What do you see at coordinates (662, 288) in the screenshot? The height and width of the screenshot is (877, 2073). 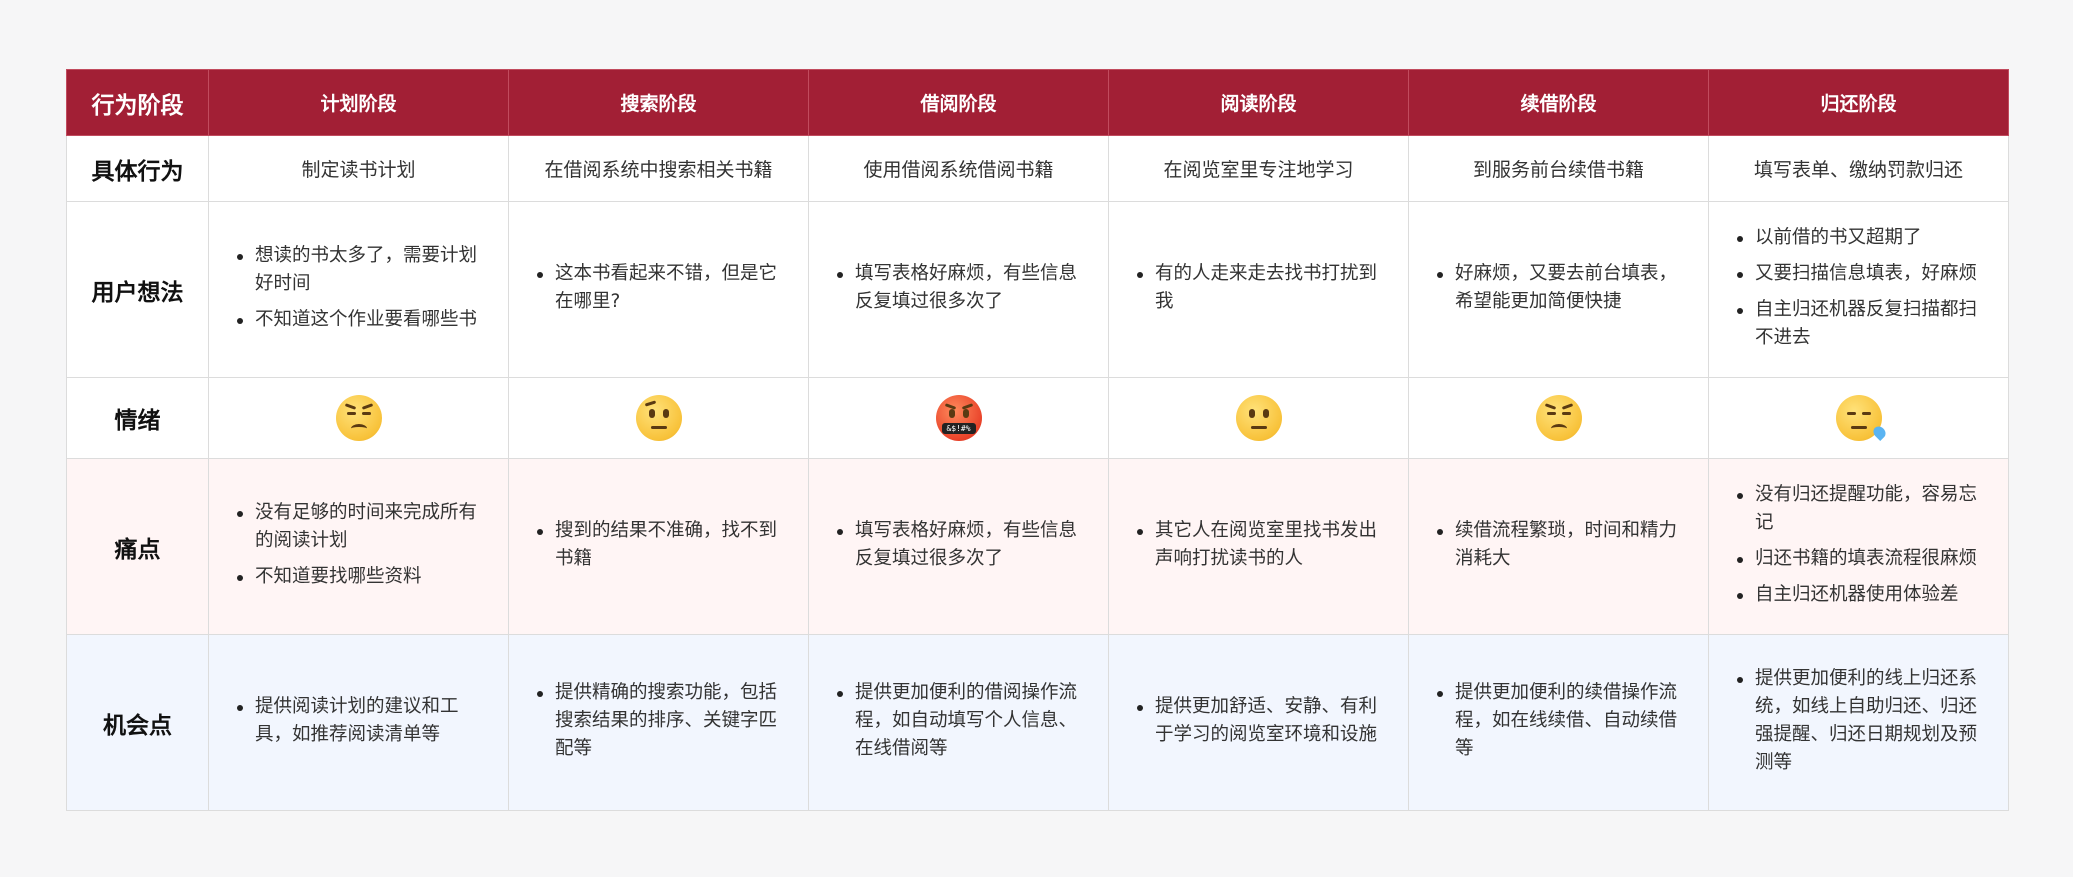 I see `list-item: 这本书看起来不错，但是它在哪里?` at bounding box center [662, 288].